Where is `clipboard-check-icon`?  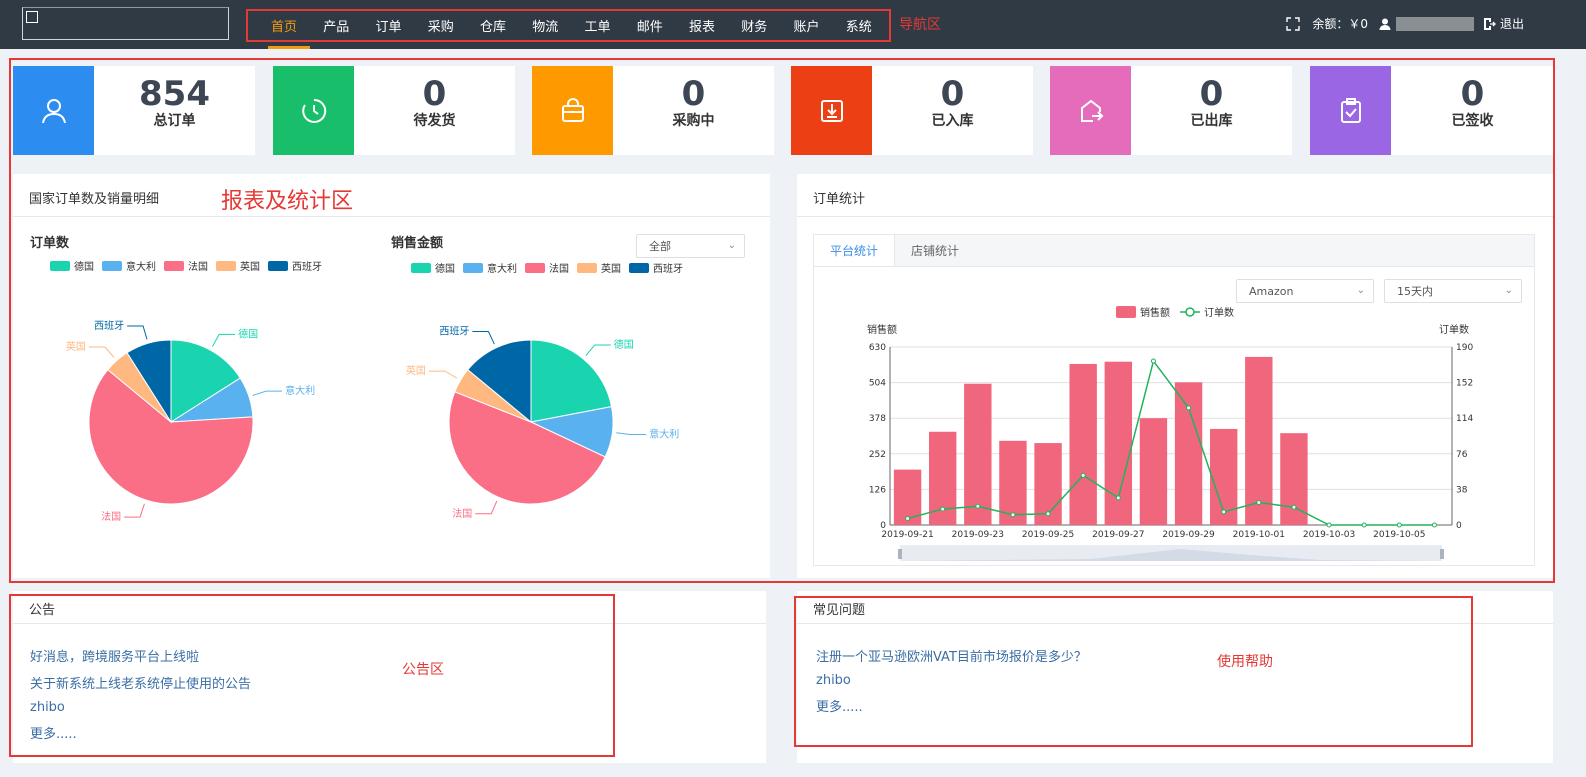 clipboard-check-icon is located at coordinates (1350, 110).